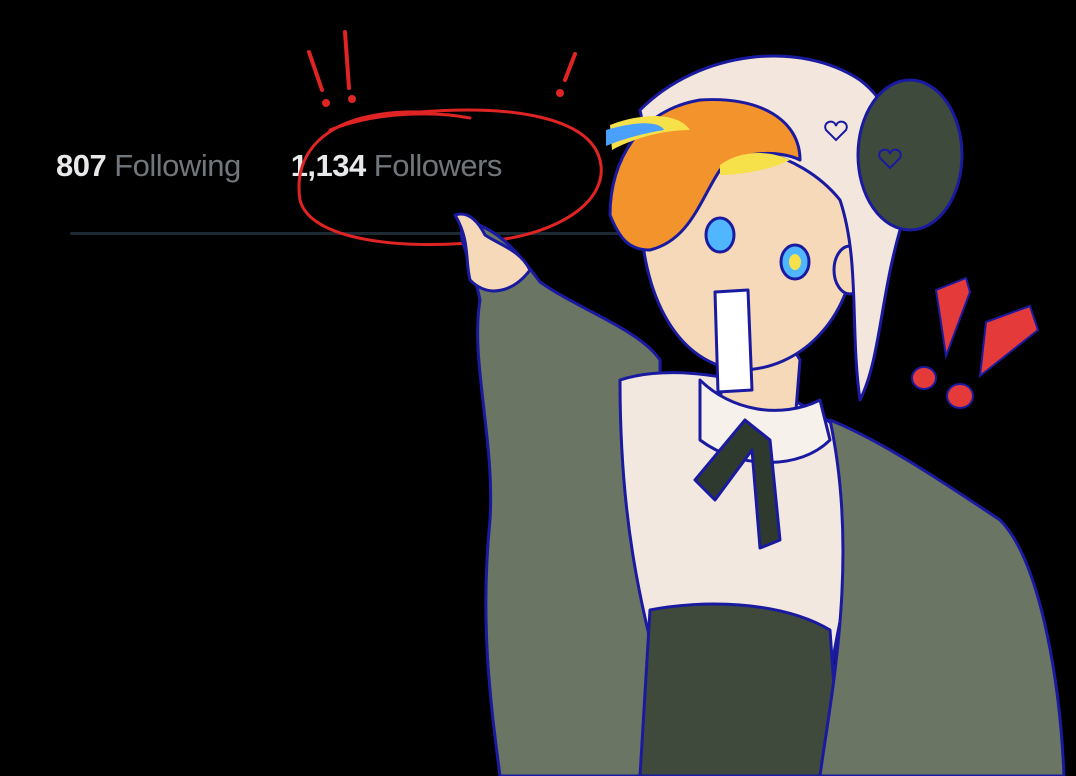  What do you see at coordinates (450, 177) in the screenshot?
I see `followers-highlight-circle` at bounding box center [450, 177].